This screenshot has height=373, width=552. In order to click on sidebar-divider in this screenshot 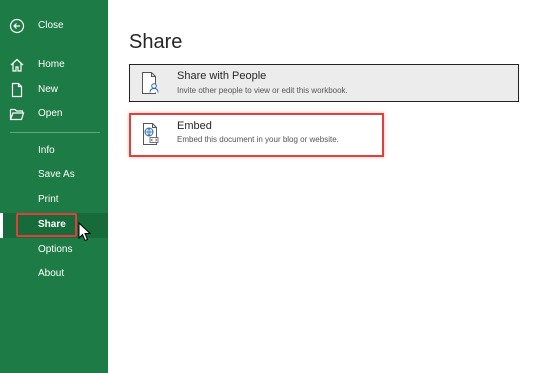, I will do `click(55, 132)`.